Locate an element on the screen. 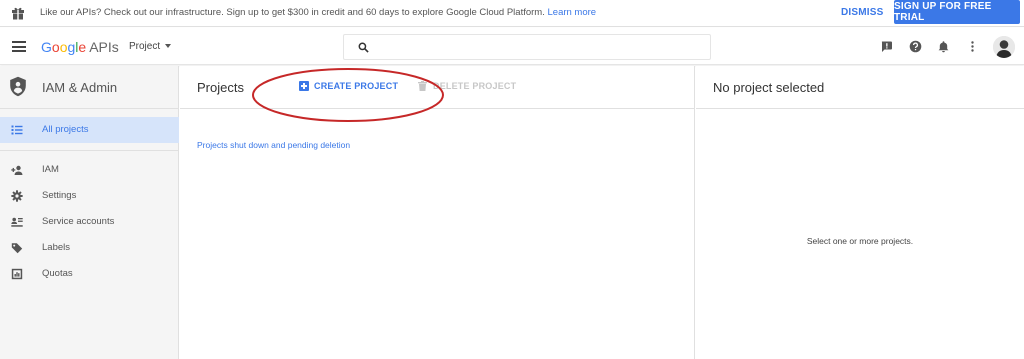  more-vert-icon is located at coordinates (972, 46).